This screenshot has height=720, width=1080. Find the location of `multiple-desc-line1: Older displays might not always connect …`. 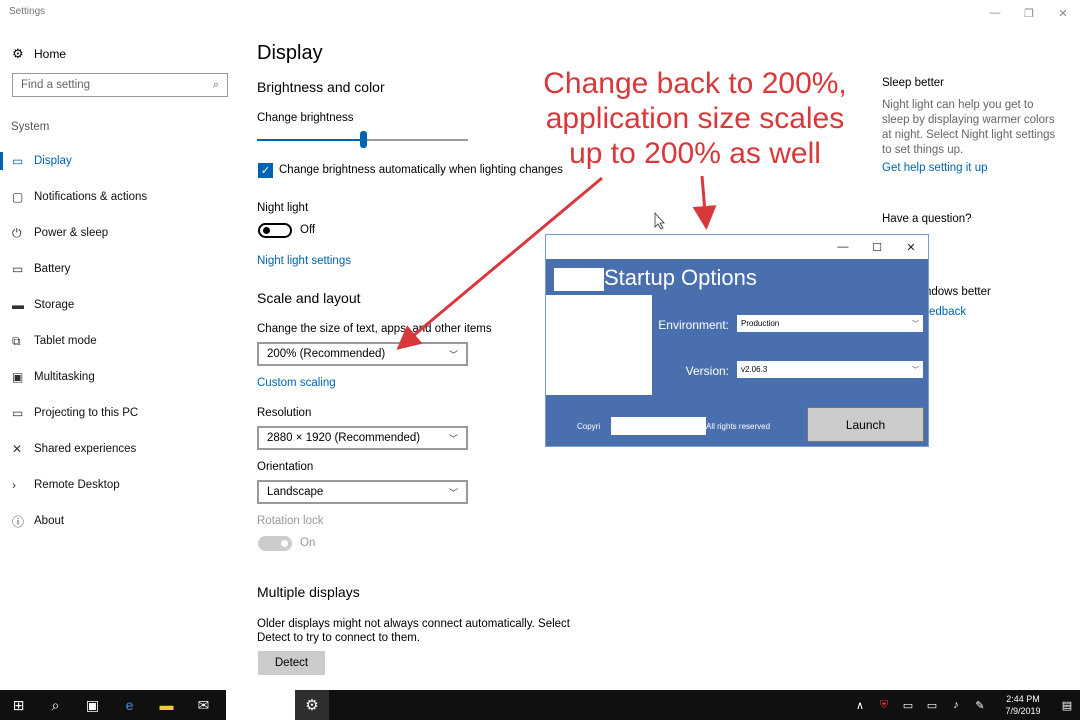

multiple-desc-line1: Older displays might not always connect … is located at coordinates (413, 624).